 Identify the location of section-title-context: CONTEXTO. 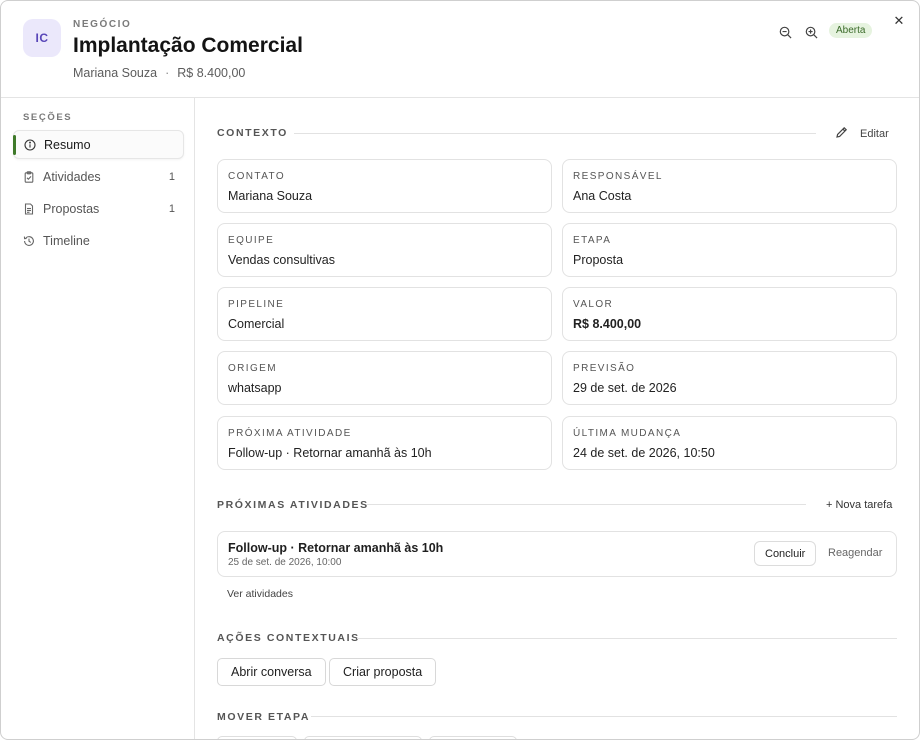
(252, 133).